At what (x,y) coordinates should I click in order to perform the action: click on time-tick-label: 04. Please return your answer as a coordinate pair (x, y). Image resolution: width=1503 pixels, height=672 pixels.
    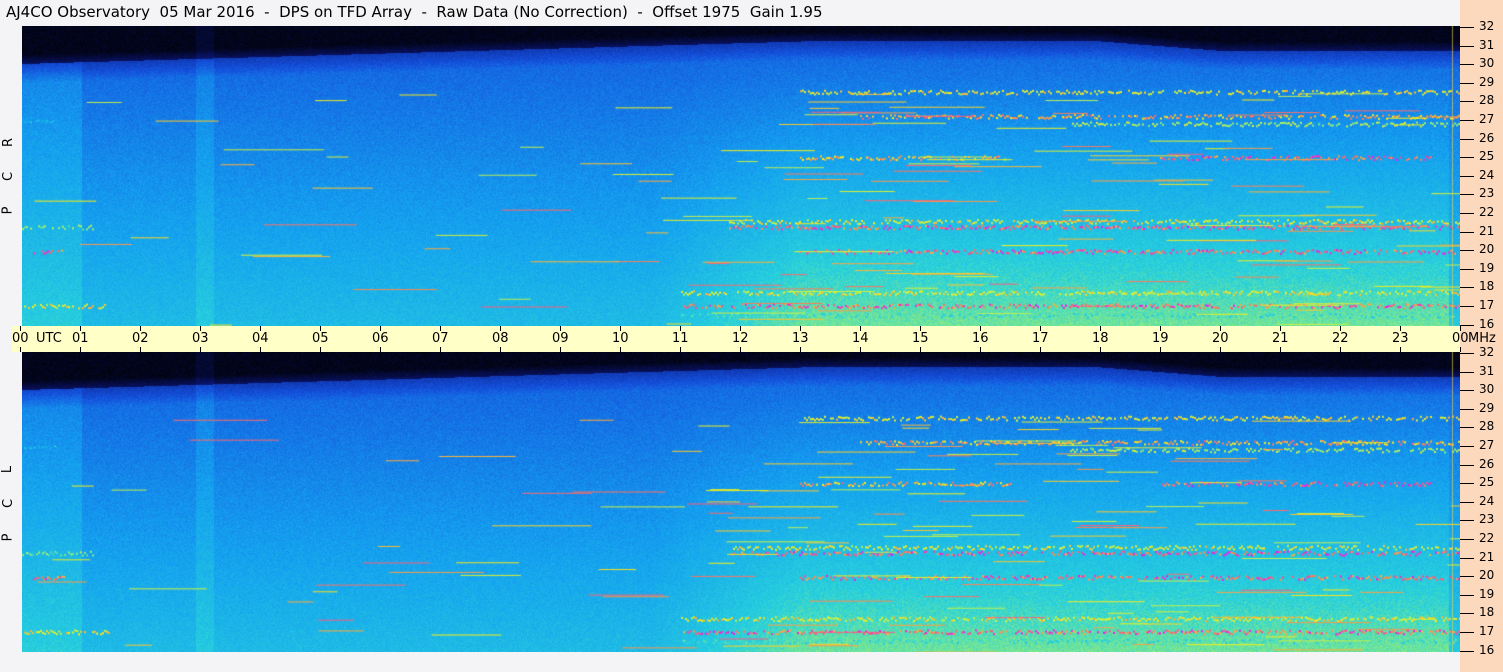
    Looking at the image, I should click on (260, 338).